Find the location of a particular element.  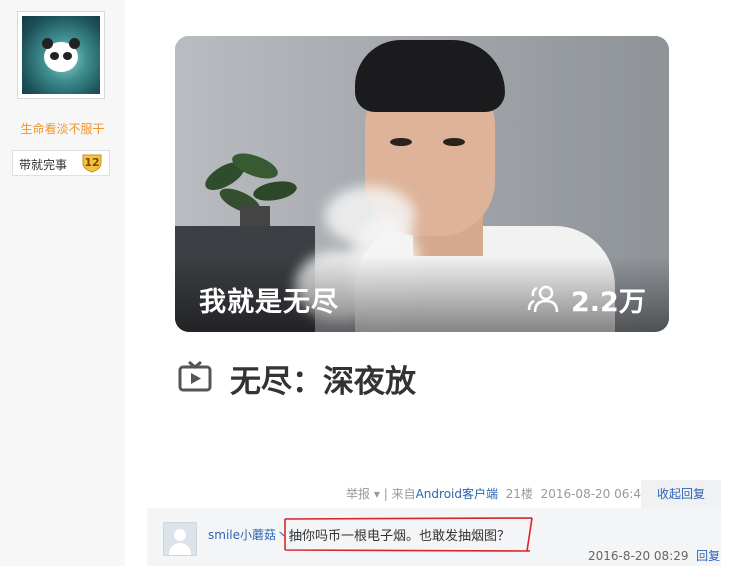

level-badge: 12 is located at coordinates (92, 163).